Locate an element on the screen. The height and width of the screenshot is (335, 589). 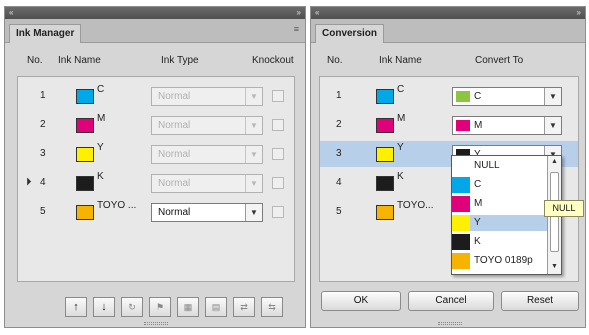
add-ink-icon: ▦ is located at coordinates (188, 307).